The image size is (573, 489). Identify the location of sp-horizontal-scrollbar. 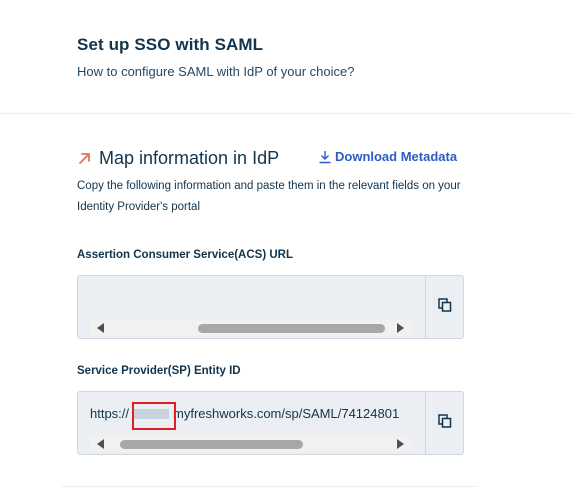
(250, 444).